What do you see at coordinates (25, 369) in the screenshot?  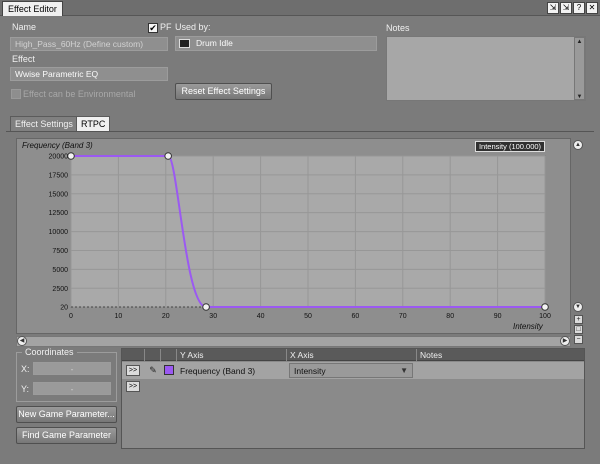 I see `coord-x-label: X:` at bounding box center [25, 369].